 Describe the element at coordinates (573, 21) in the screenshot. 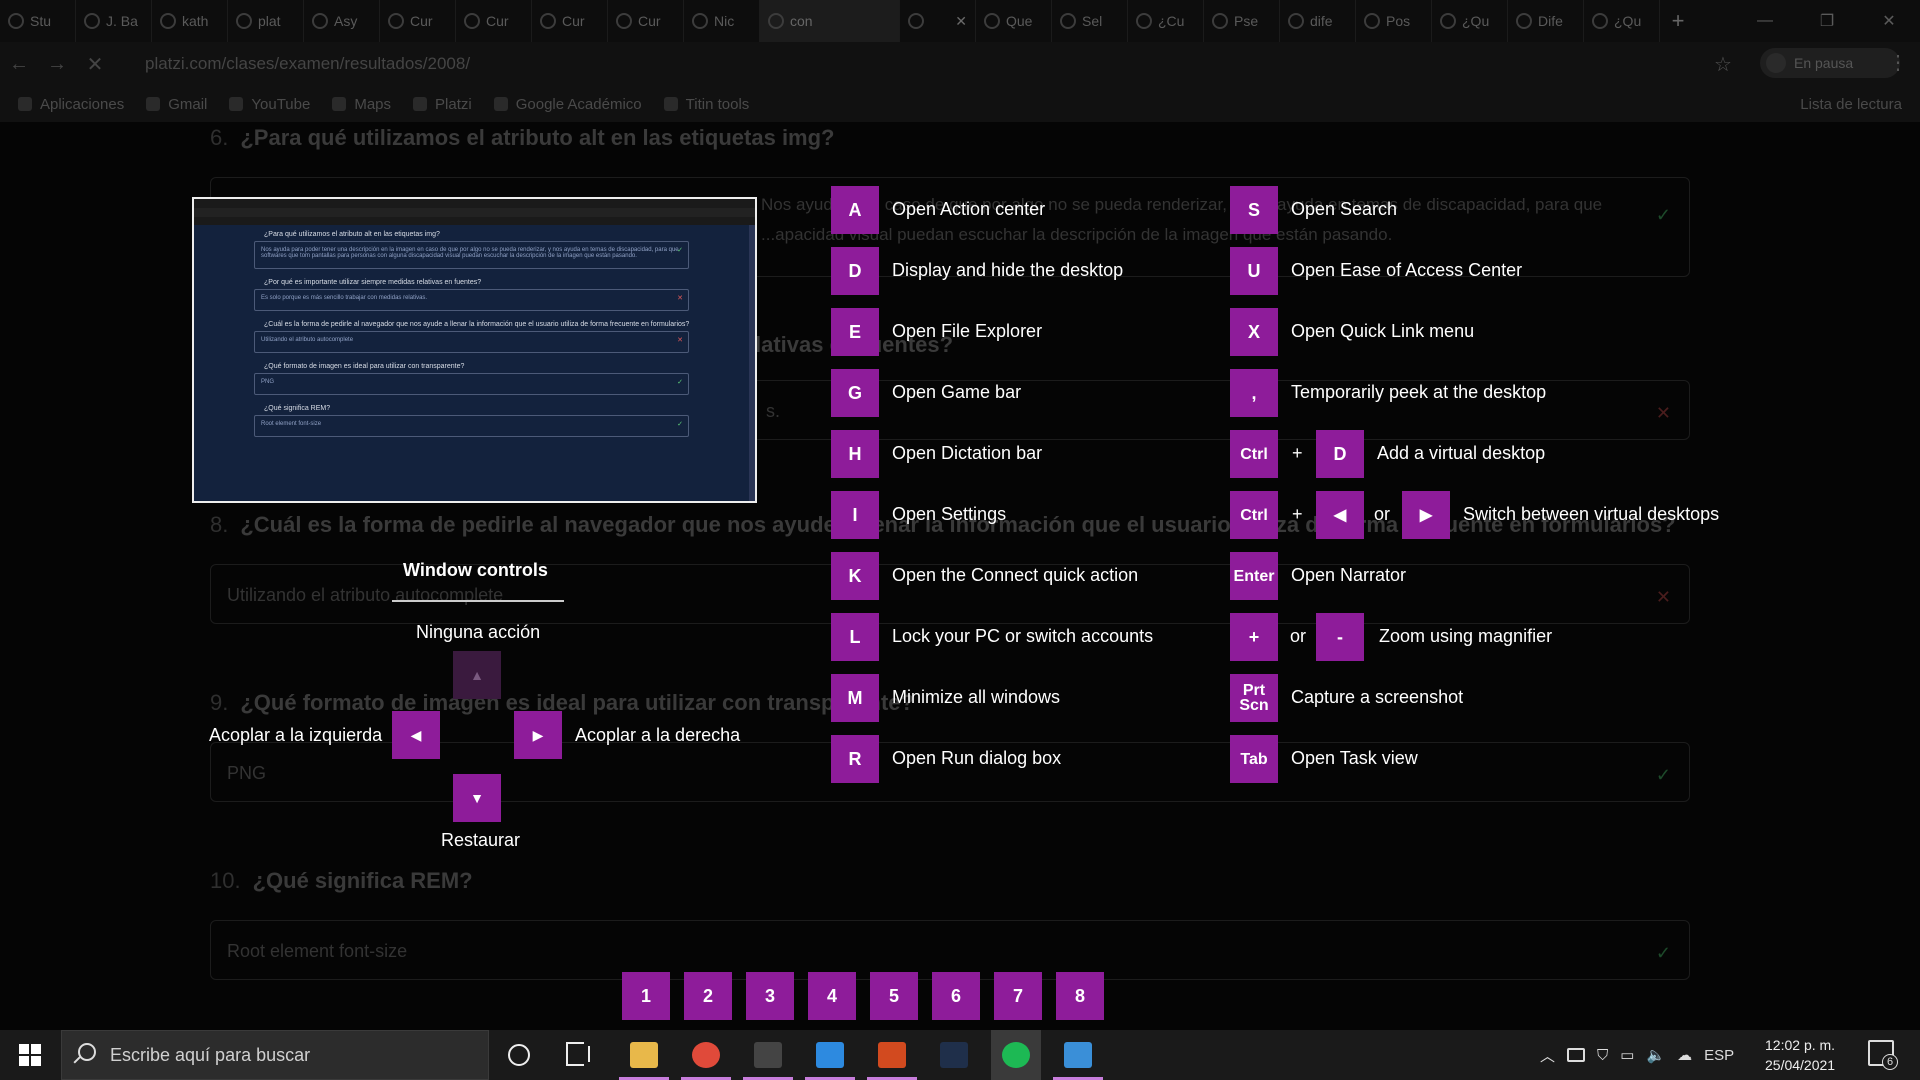

I see `tab-label: Cur` at that location.